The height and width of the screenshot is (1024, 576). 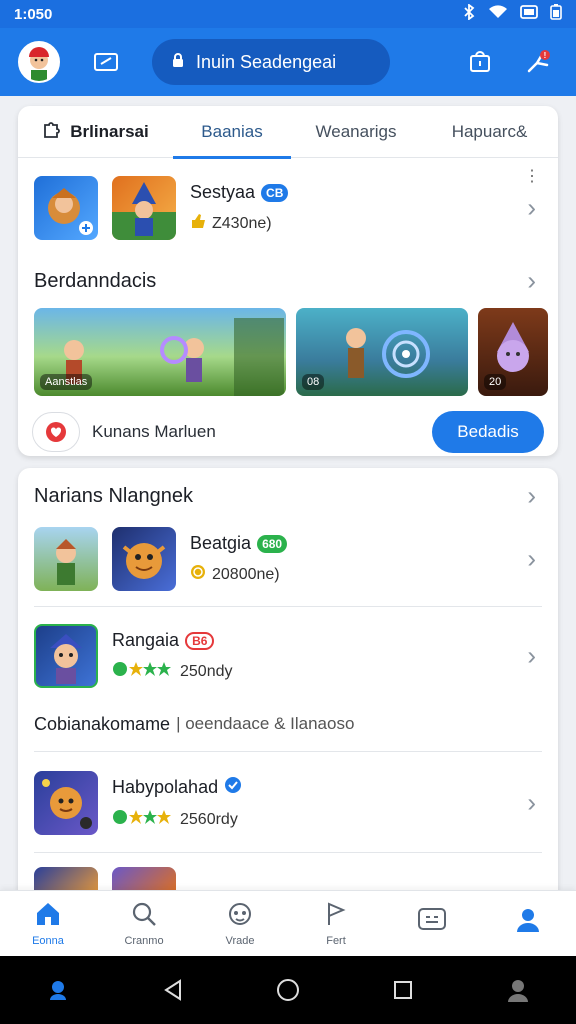 I want to click on tab-bar: Brlinarsai Baanias Weanarigs Hapuarc&, so click(x=288, y=132).